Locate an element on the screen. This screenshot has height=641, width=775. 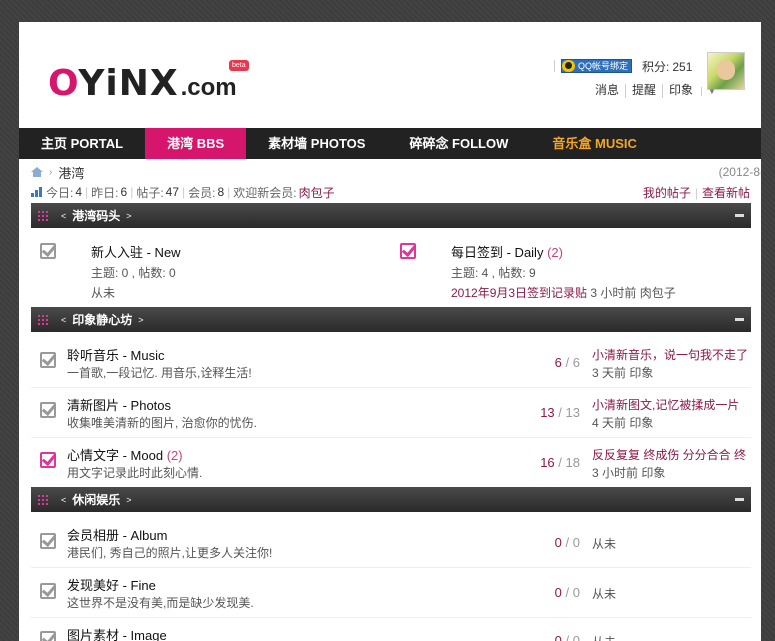
points-value: 251 is located at coordinates (682, 66).